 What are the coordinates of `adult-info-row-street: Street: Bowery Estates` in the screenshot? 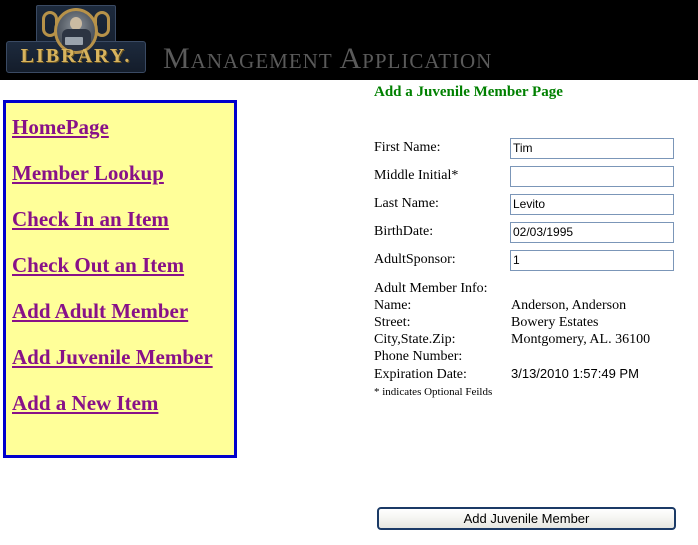 It's located at (534, 323).